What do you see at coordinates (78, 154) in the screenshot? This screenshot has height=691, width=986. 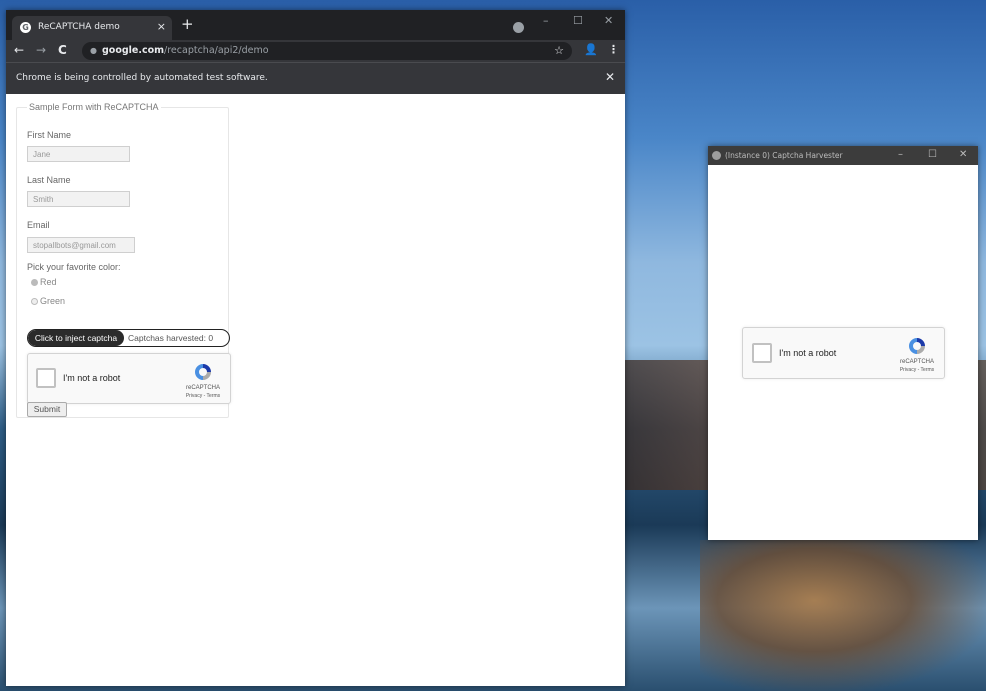 I see `first-name-field: Jane` at bounding box center [78, 154].